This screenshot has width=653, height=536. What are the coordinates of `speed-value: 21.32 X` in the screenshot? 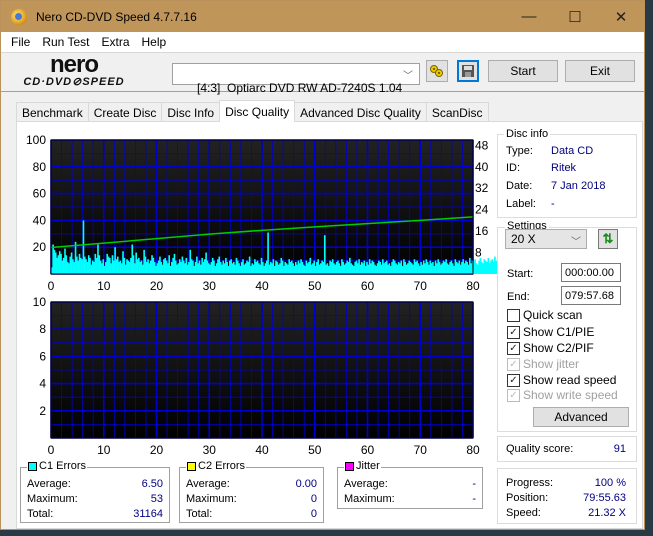 It's located at (607, 513).